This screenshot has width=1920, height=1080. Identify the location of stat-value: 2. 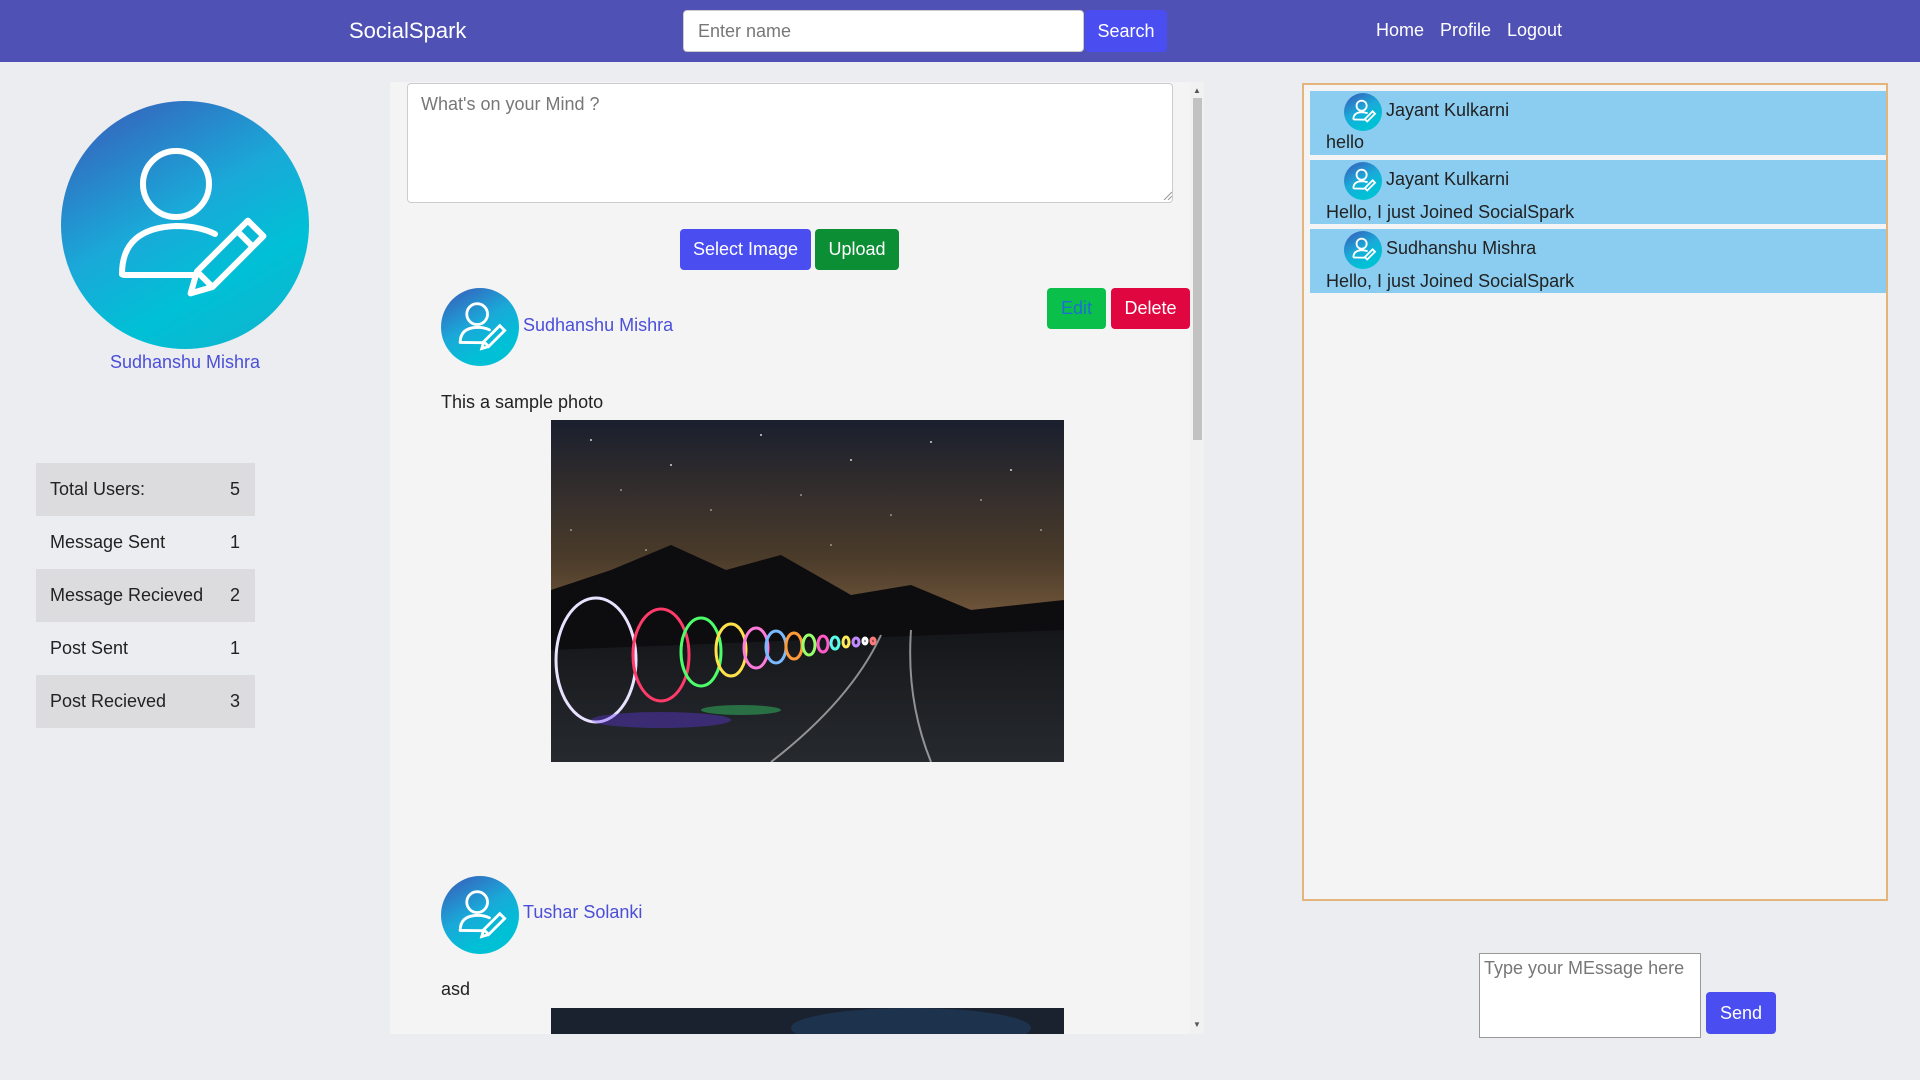
(234, 595).